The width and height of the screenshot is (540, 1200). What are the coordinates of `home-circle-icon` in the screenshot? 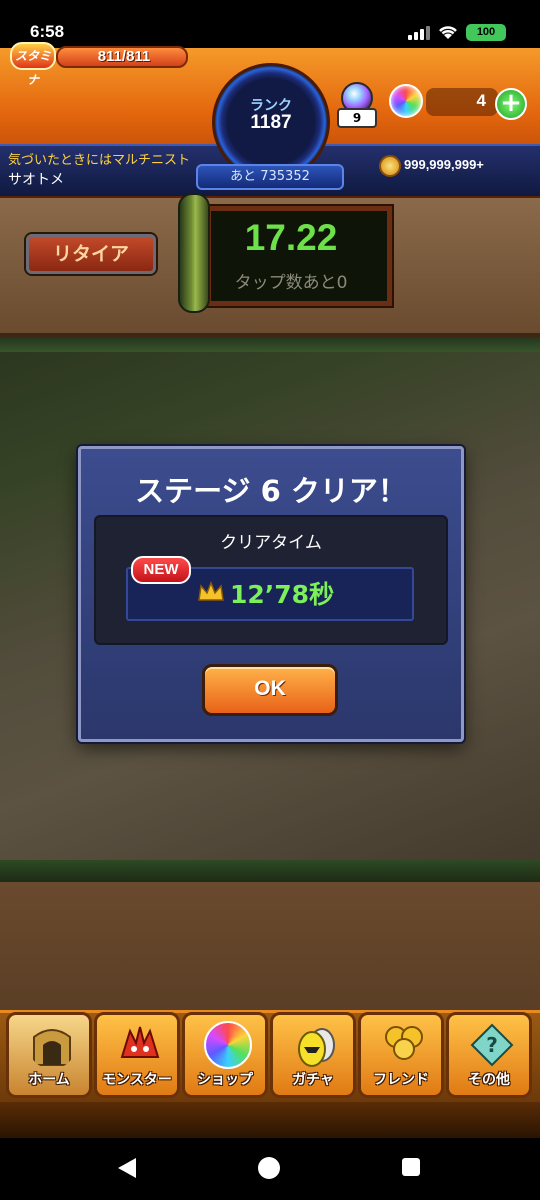 It's located at (269, 1168).